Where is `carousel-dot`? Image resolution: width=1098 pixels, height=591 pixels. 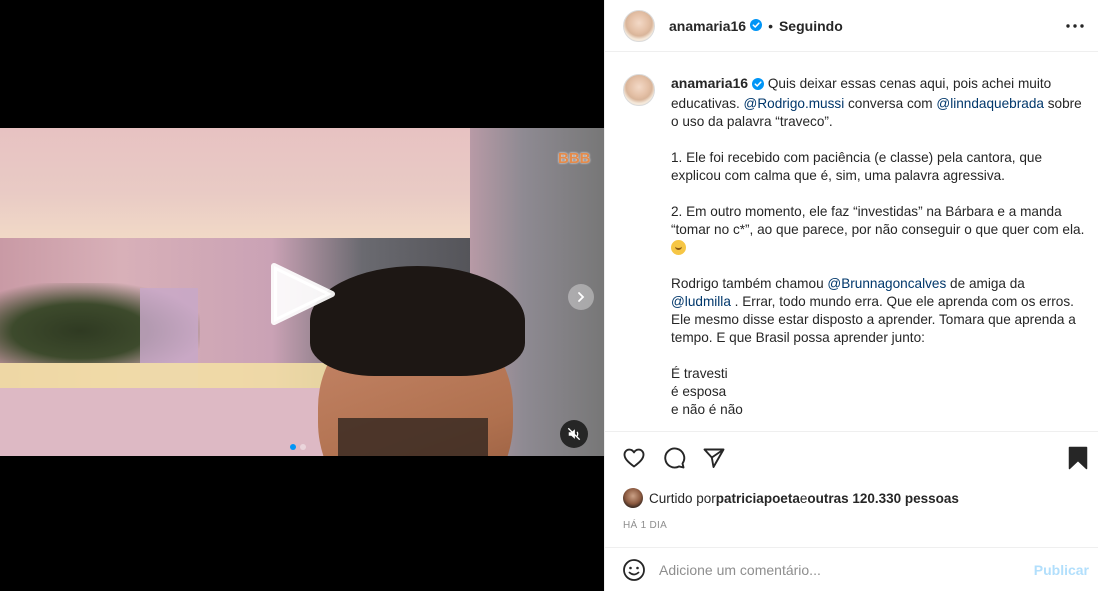
carousel-dot is located at coordinates (303, 447).